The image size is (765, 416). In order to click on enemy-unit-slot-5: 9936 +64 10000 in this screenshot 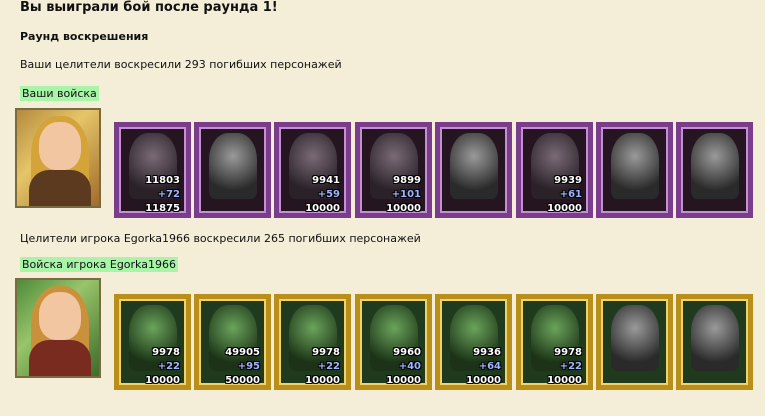, I will do `click(473, 342)`.